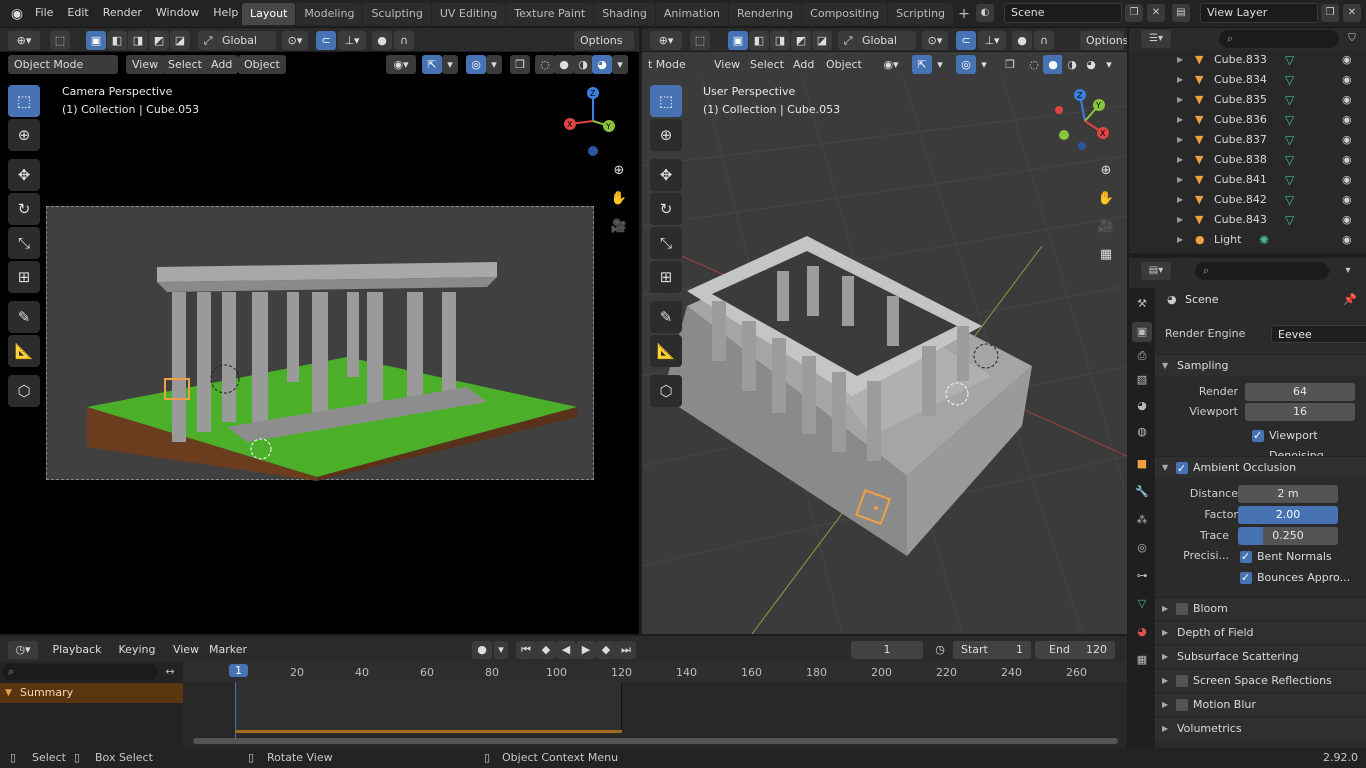 Image resolution: width=1366 pixels, height=768 pixels. Describe the element at coordinates (666, 135) in the screenshot. I see `cursor-tool: ⊕` at that location.